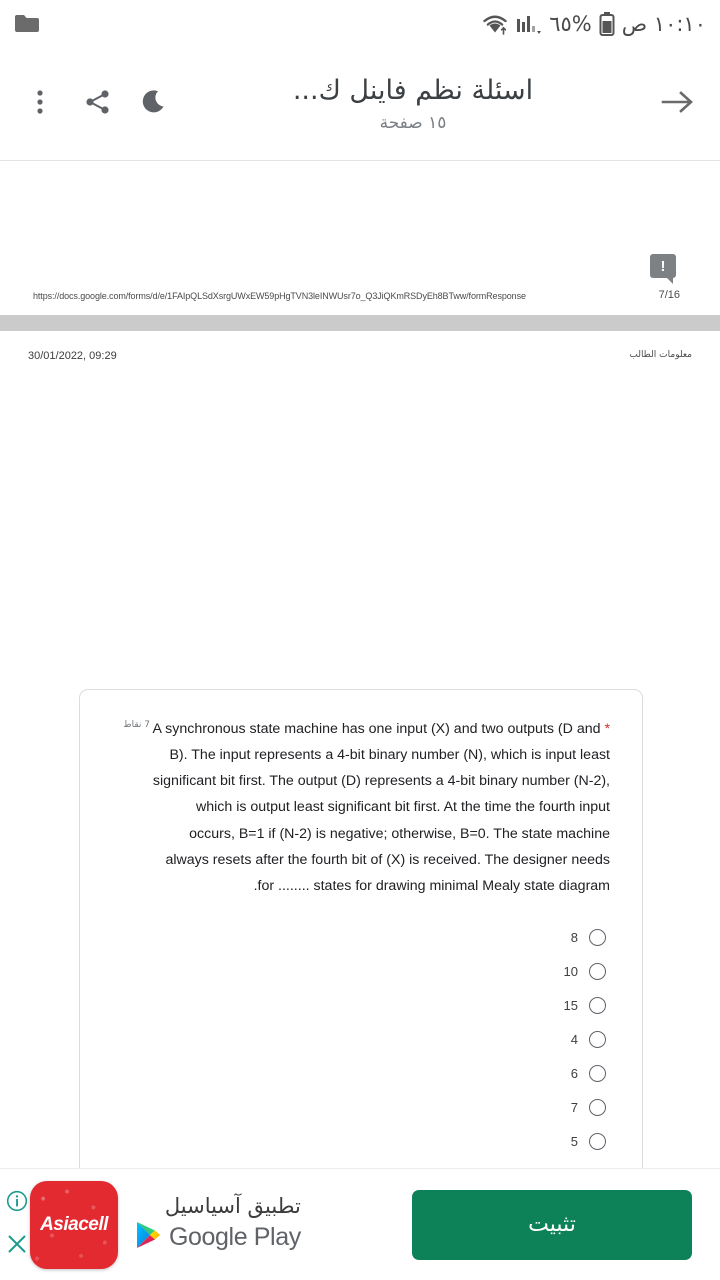 This screenshot has width=720, height=1280. I want to click on overflow-menu-icon, so click(40, 104).